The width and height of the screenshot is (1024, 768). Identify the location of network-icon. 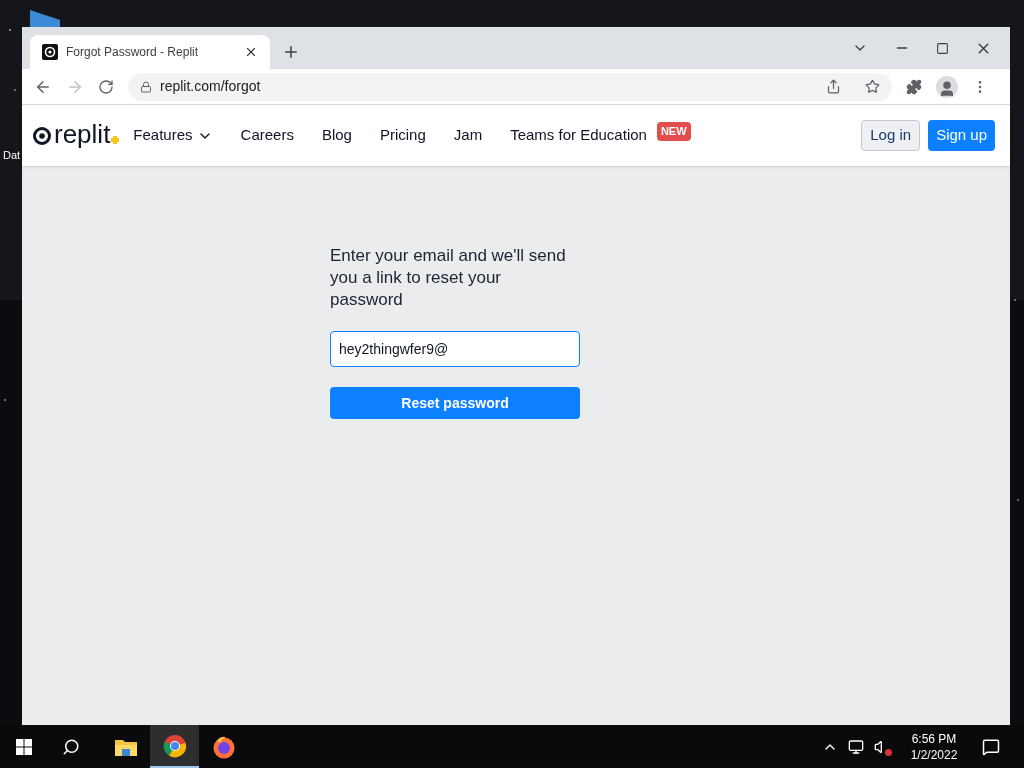
(856, 746).